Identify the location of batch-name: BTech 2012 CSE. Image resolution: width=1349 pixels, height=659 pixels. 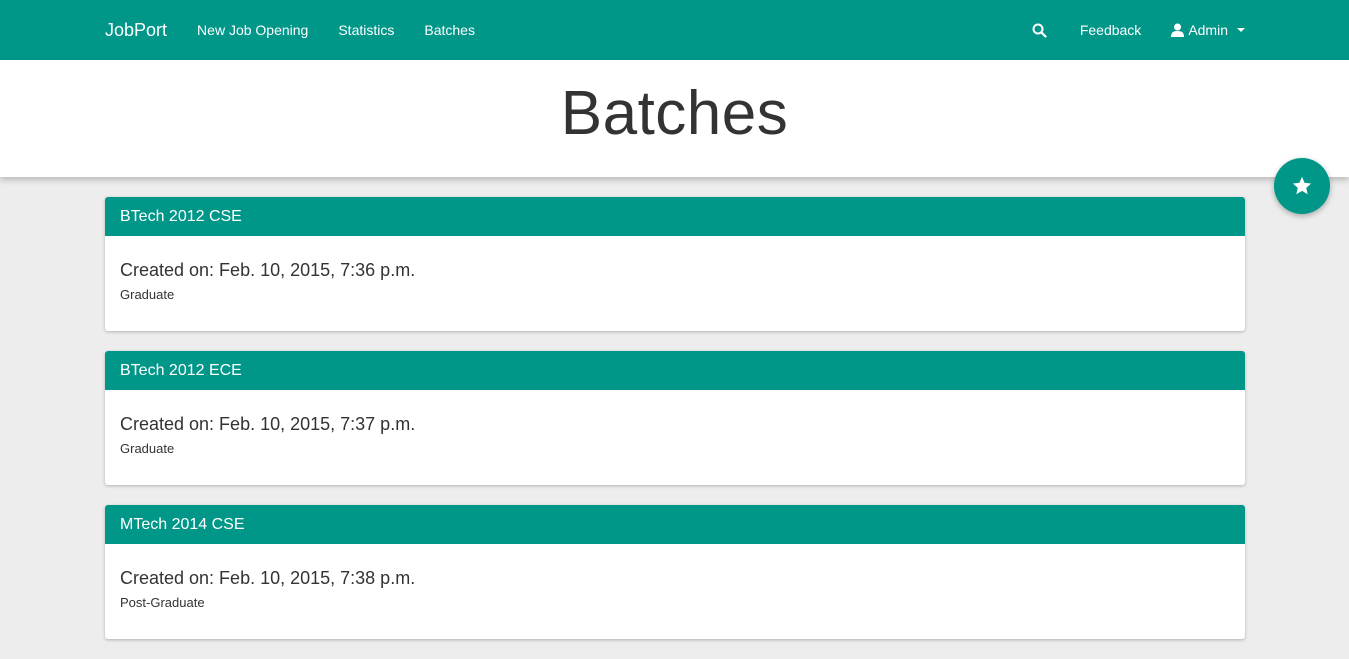
(675, 216).